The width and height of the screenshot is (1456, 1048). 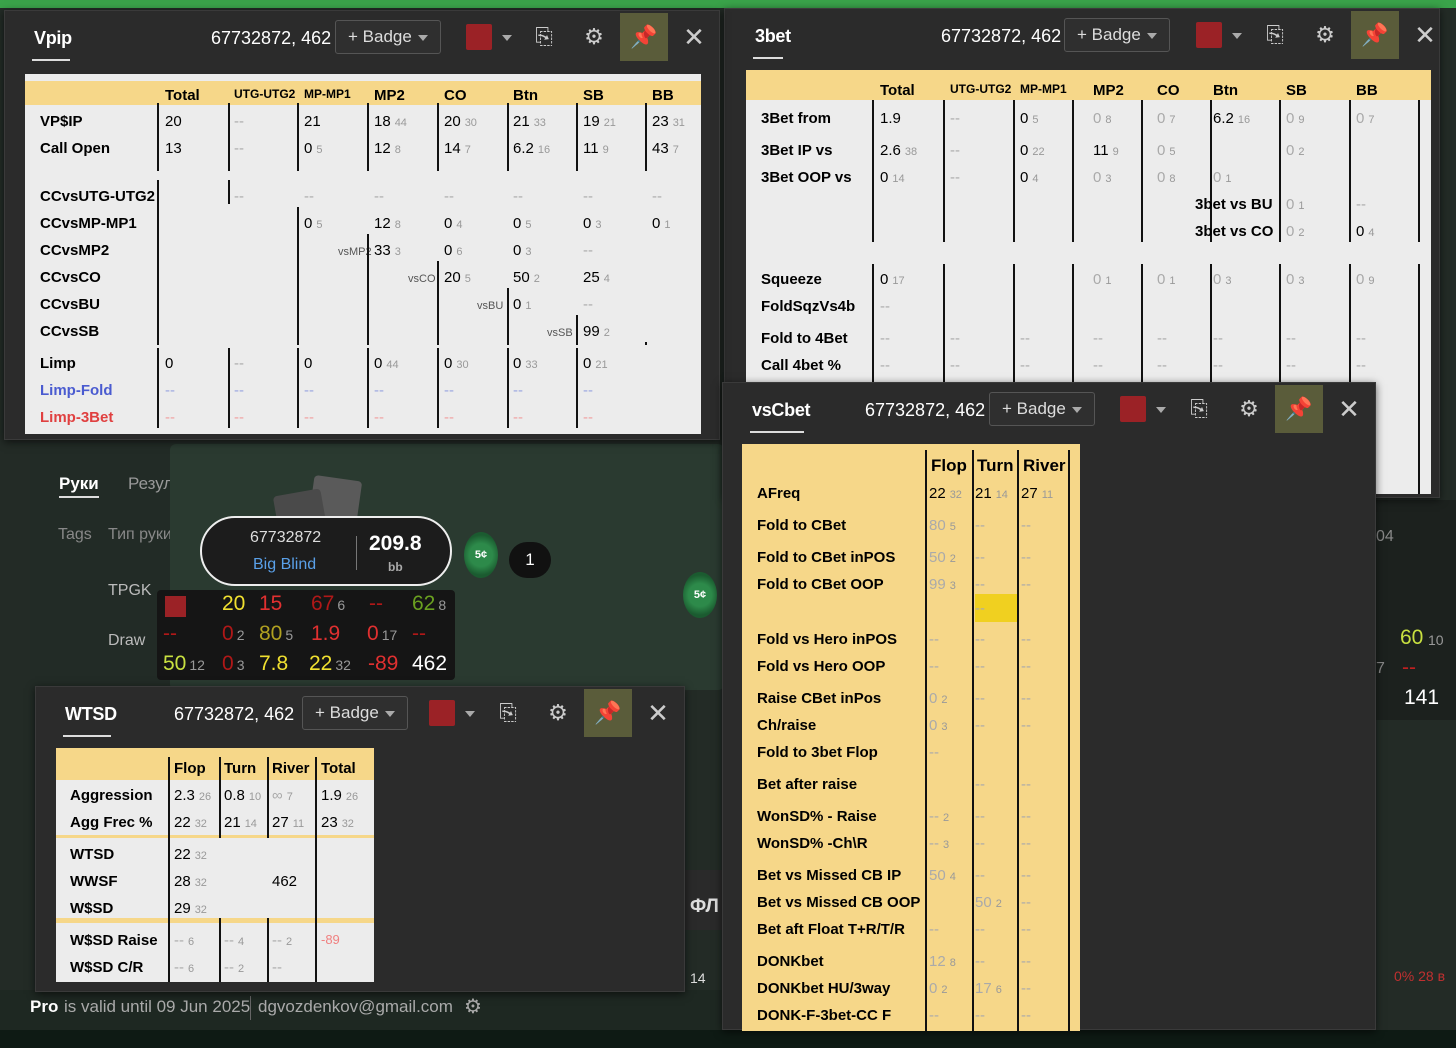 What do you see at coordinates (312, 121) in the screenshot?
I see `stat-value: 21` at bounding box center [312, 121].